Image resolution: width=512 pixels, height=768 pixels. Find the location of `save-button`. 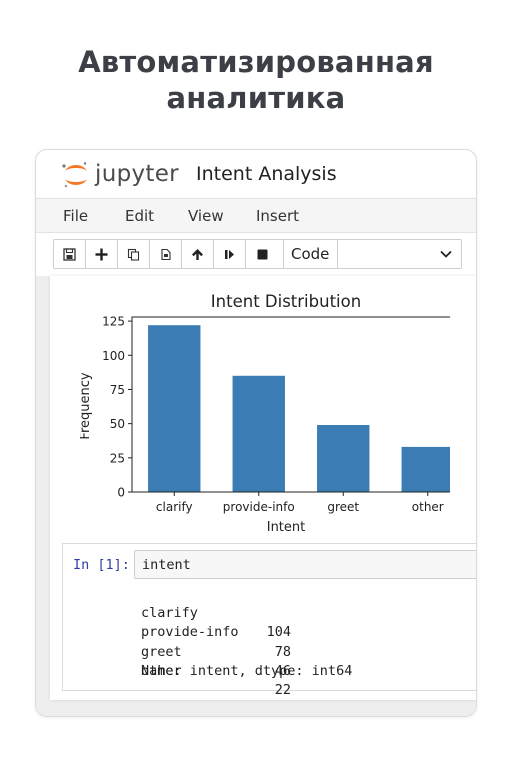

save-button is located at coordinates (70, 254).